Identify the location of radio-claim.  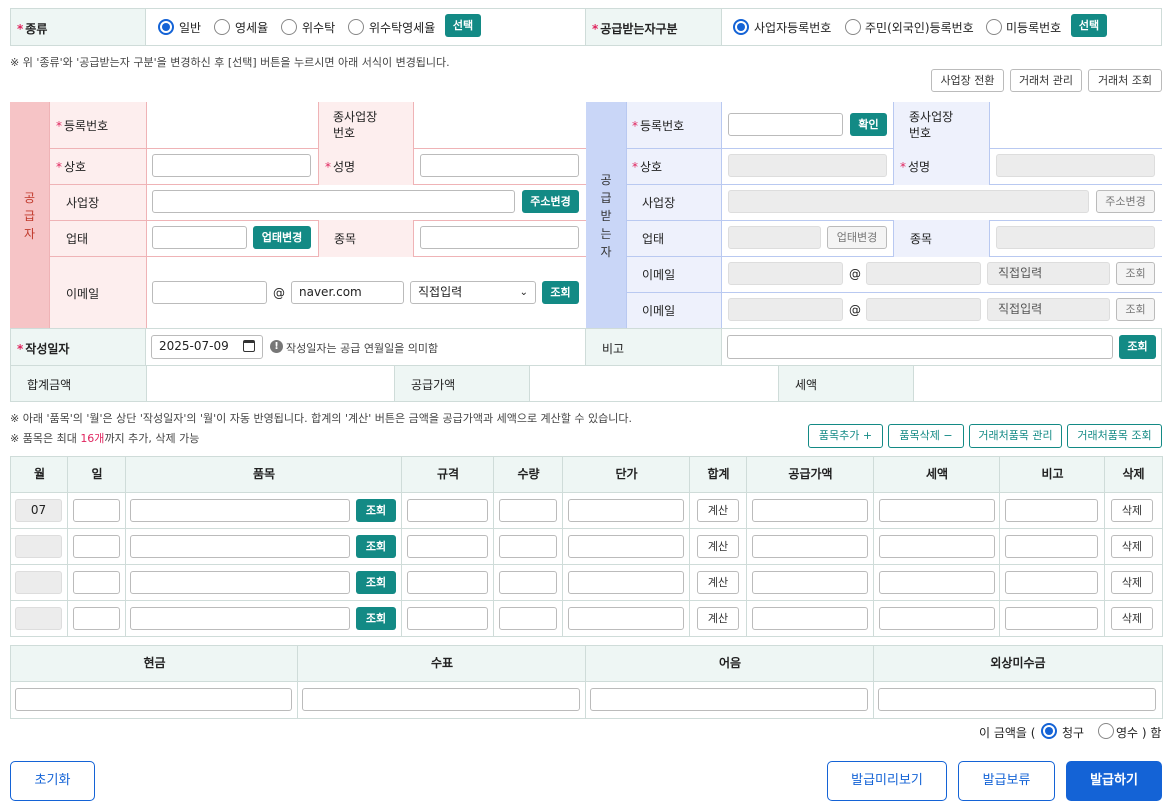
(1049, 731).